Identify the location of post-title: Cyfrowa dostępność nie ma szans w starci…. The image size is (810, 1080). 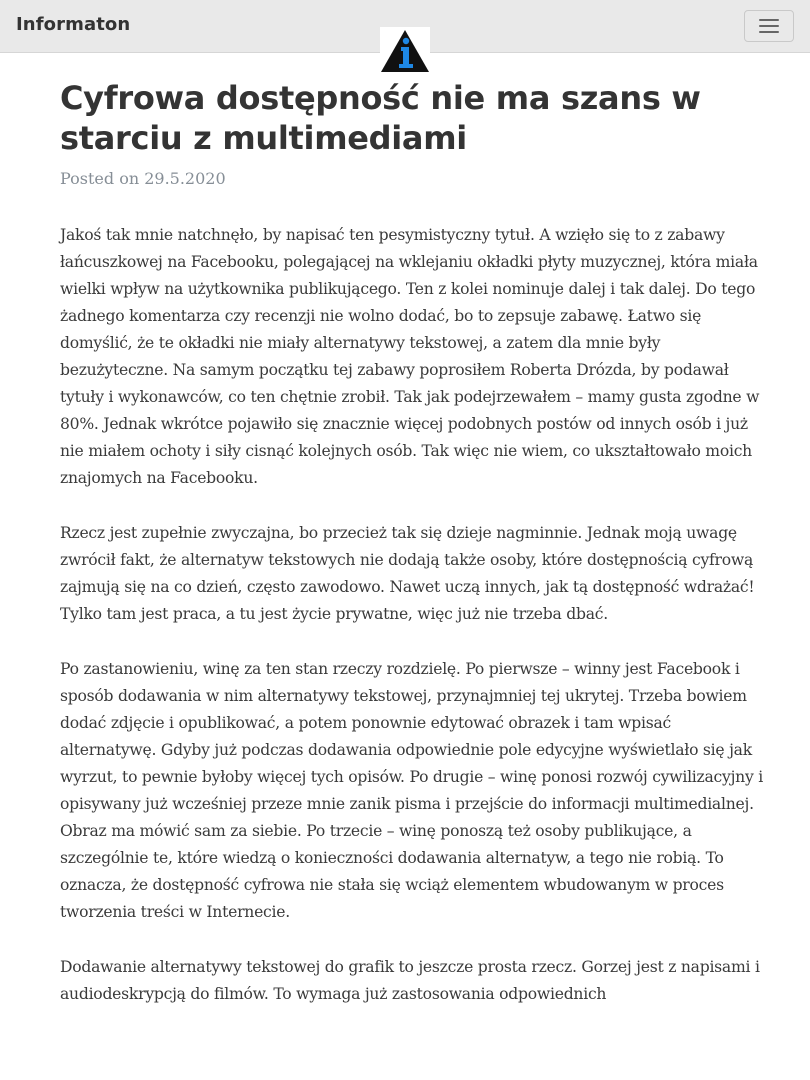
(380, 118).